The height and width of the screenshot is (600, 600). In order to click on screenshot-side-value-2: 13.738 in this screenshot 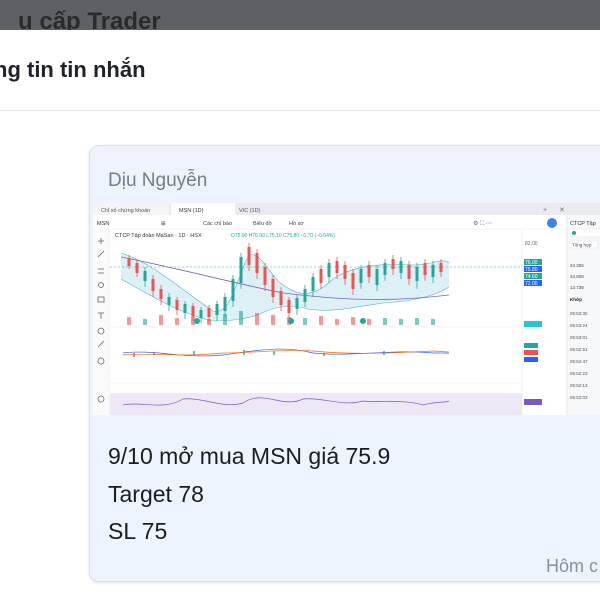, I will do `click(577, 287)`.